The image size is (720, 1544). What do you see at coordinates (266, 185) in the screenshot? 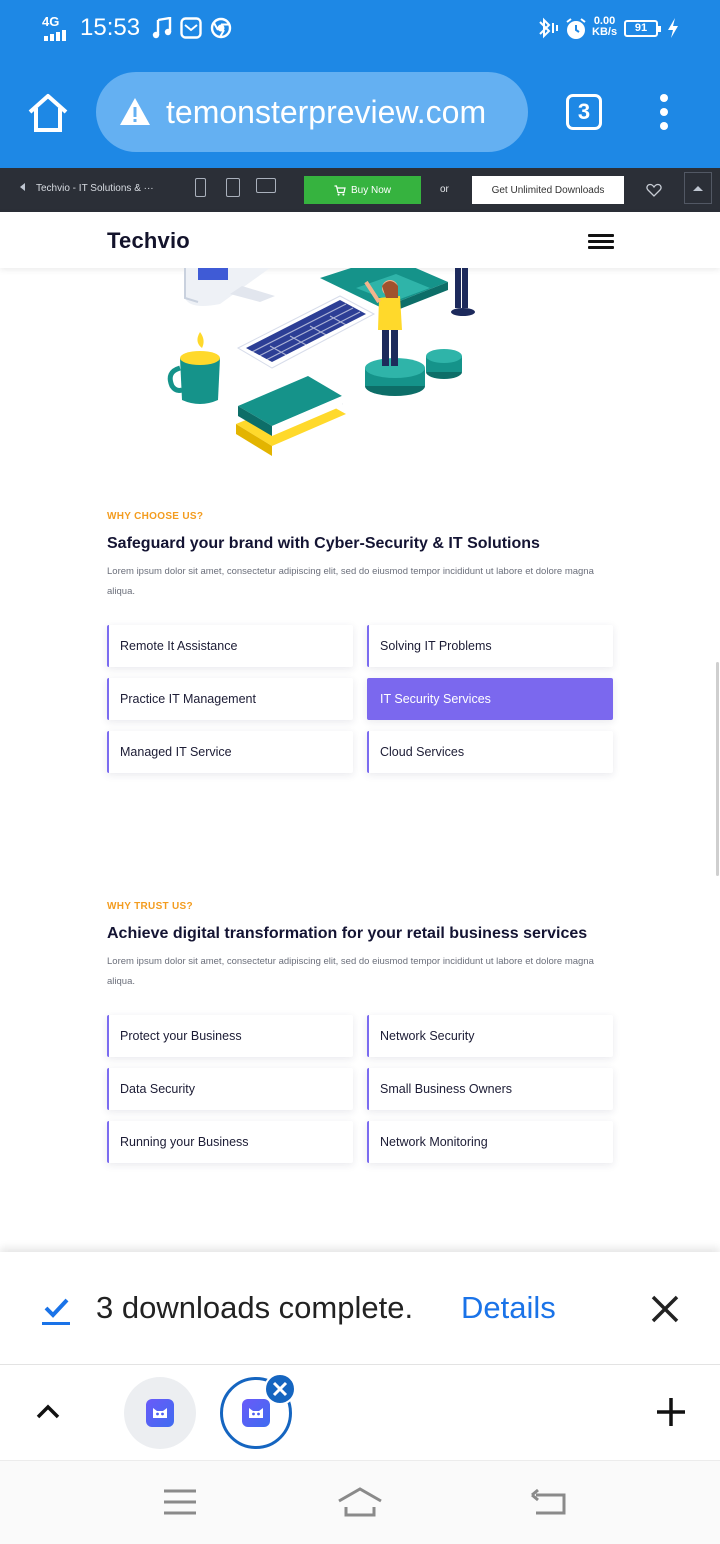
I see `desktop-view-icon` at bounding box center [266, 185].